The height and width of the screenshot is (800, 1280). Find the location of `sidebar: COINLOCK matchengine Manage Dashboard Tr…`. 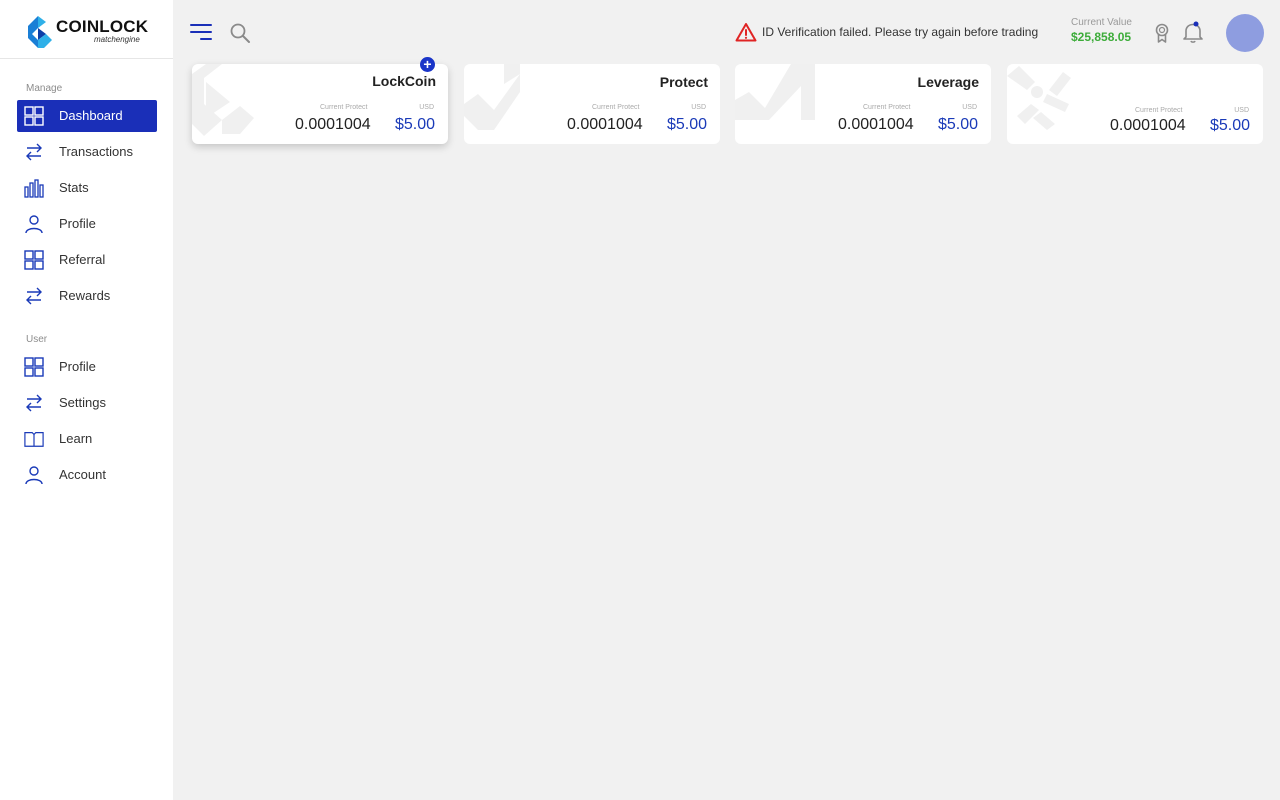

sidebar: COINLOCK matchengine Manage Dashboard Tr… is located at coordinates (86, 400).